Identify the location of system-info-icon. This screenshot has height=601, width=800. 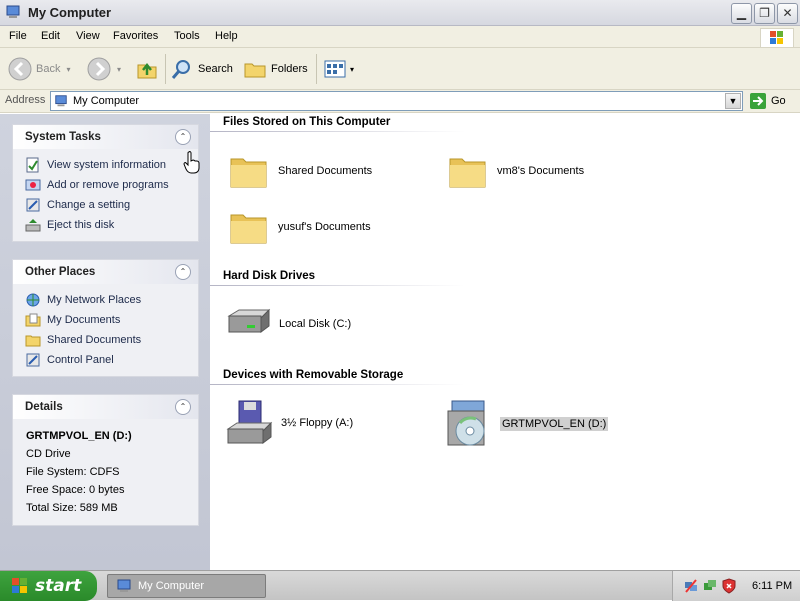
(32, 165).